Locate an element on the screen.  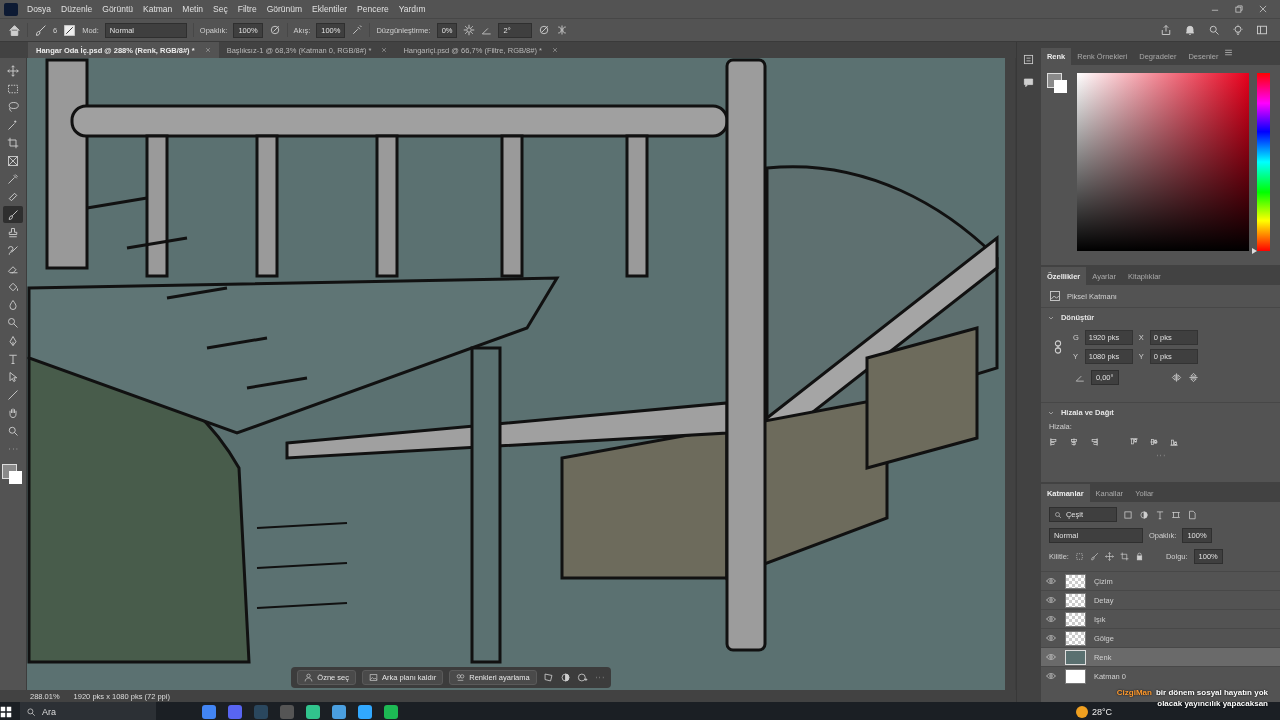
type-icon is located at coordinates (13, 358).